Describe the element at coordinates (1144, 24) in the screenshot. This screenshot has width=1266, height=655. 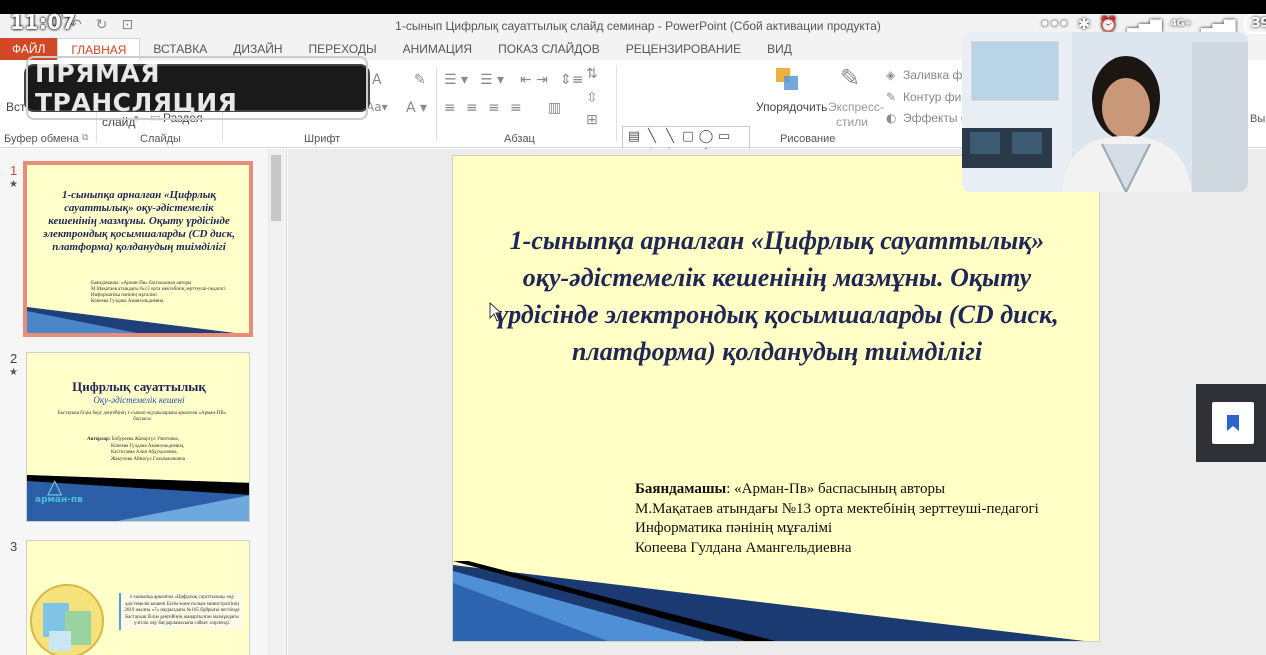
I see `signal-icon: ▂▄▆` at that location.